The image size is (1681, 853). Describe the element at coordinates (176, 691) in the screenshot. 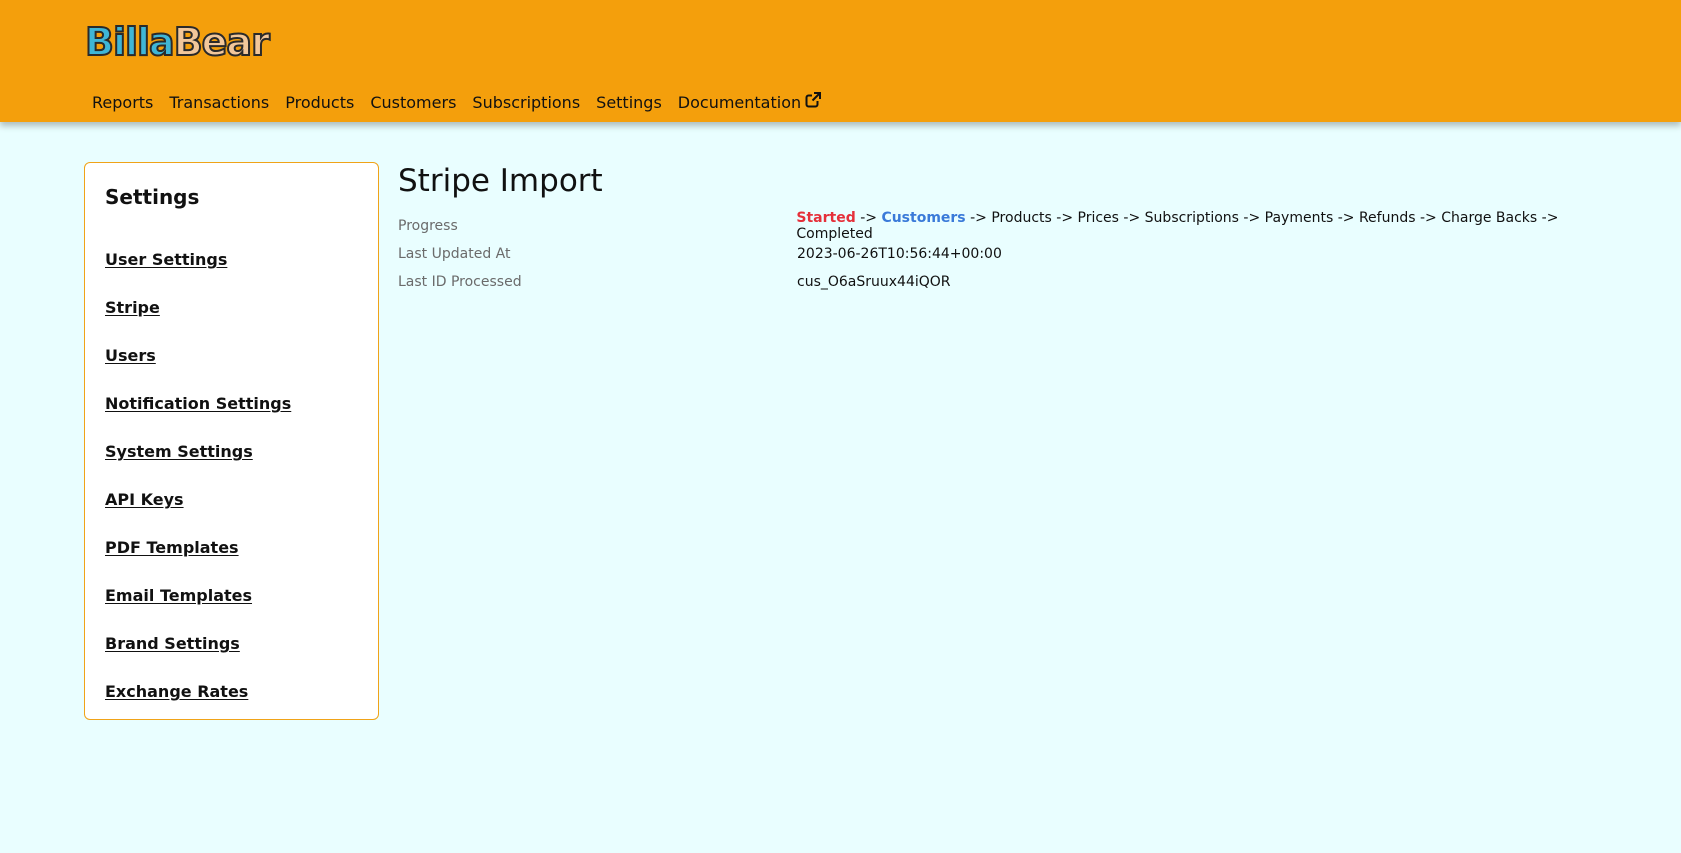

I see `sidebar-item-exchange-rates: Exchange Rates` at that location.